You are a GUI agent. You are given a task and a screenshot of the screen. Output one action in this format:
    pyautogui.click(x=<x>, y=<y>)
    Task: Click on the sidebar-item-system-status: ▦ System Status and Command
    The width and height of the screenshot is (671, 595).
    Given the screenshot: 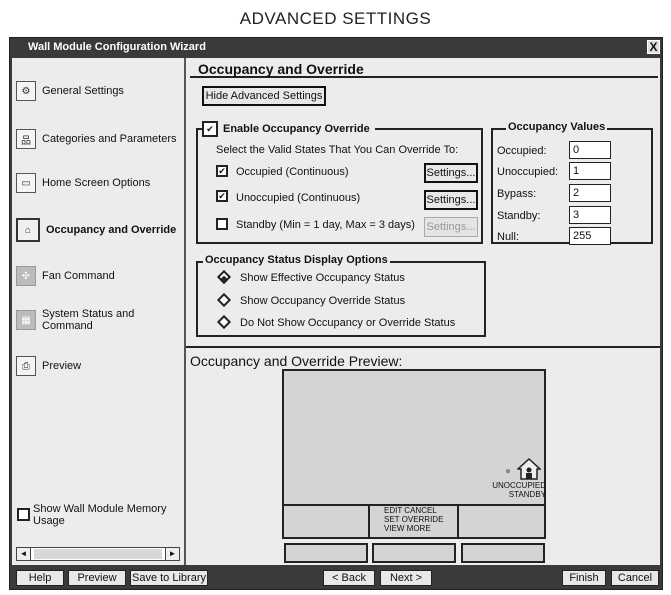 What is the action you would take?
    pyautogui.click(x=99, y=320)
    